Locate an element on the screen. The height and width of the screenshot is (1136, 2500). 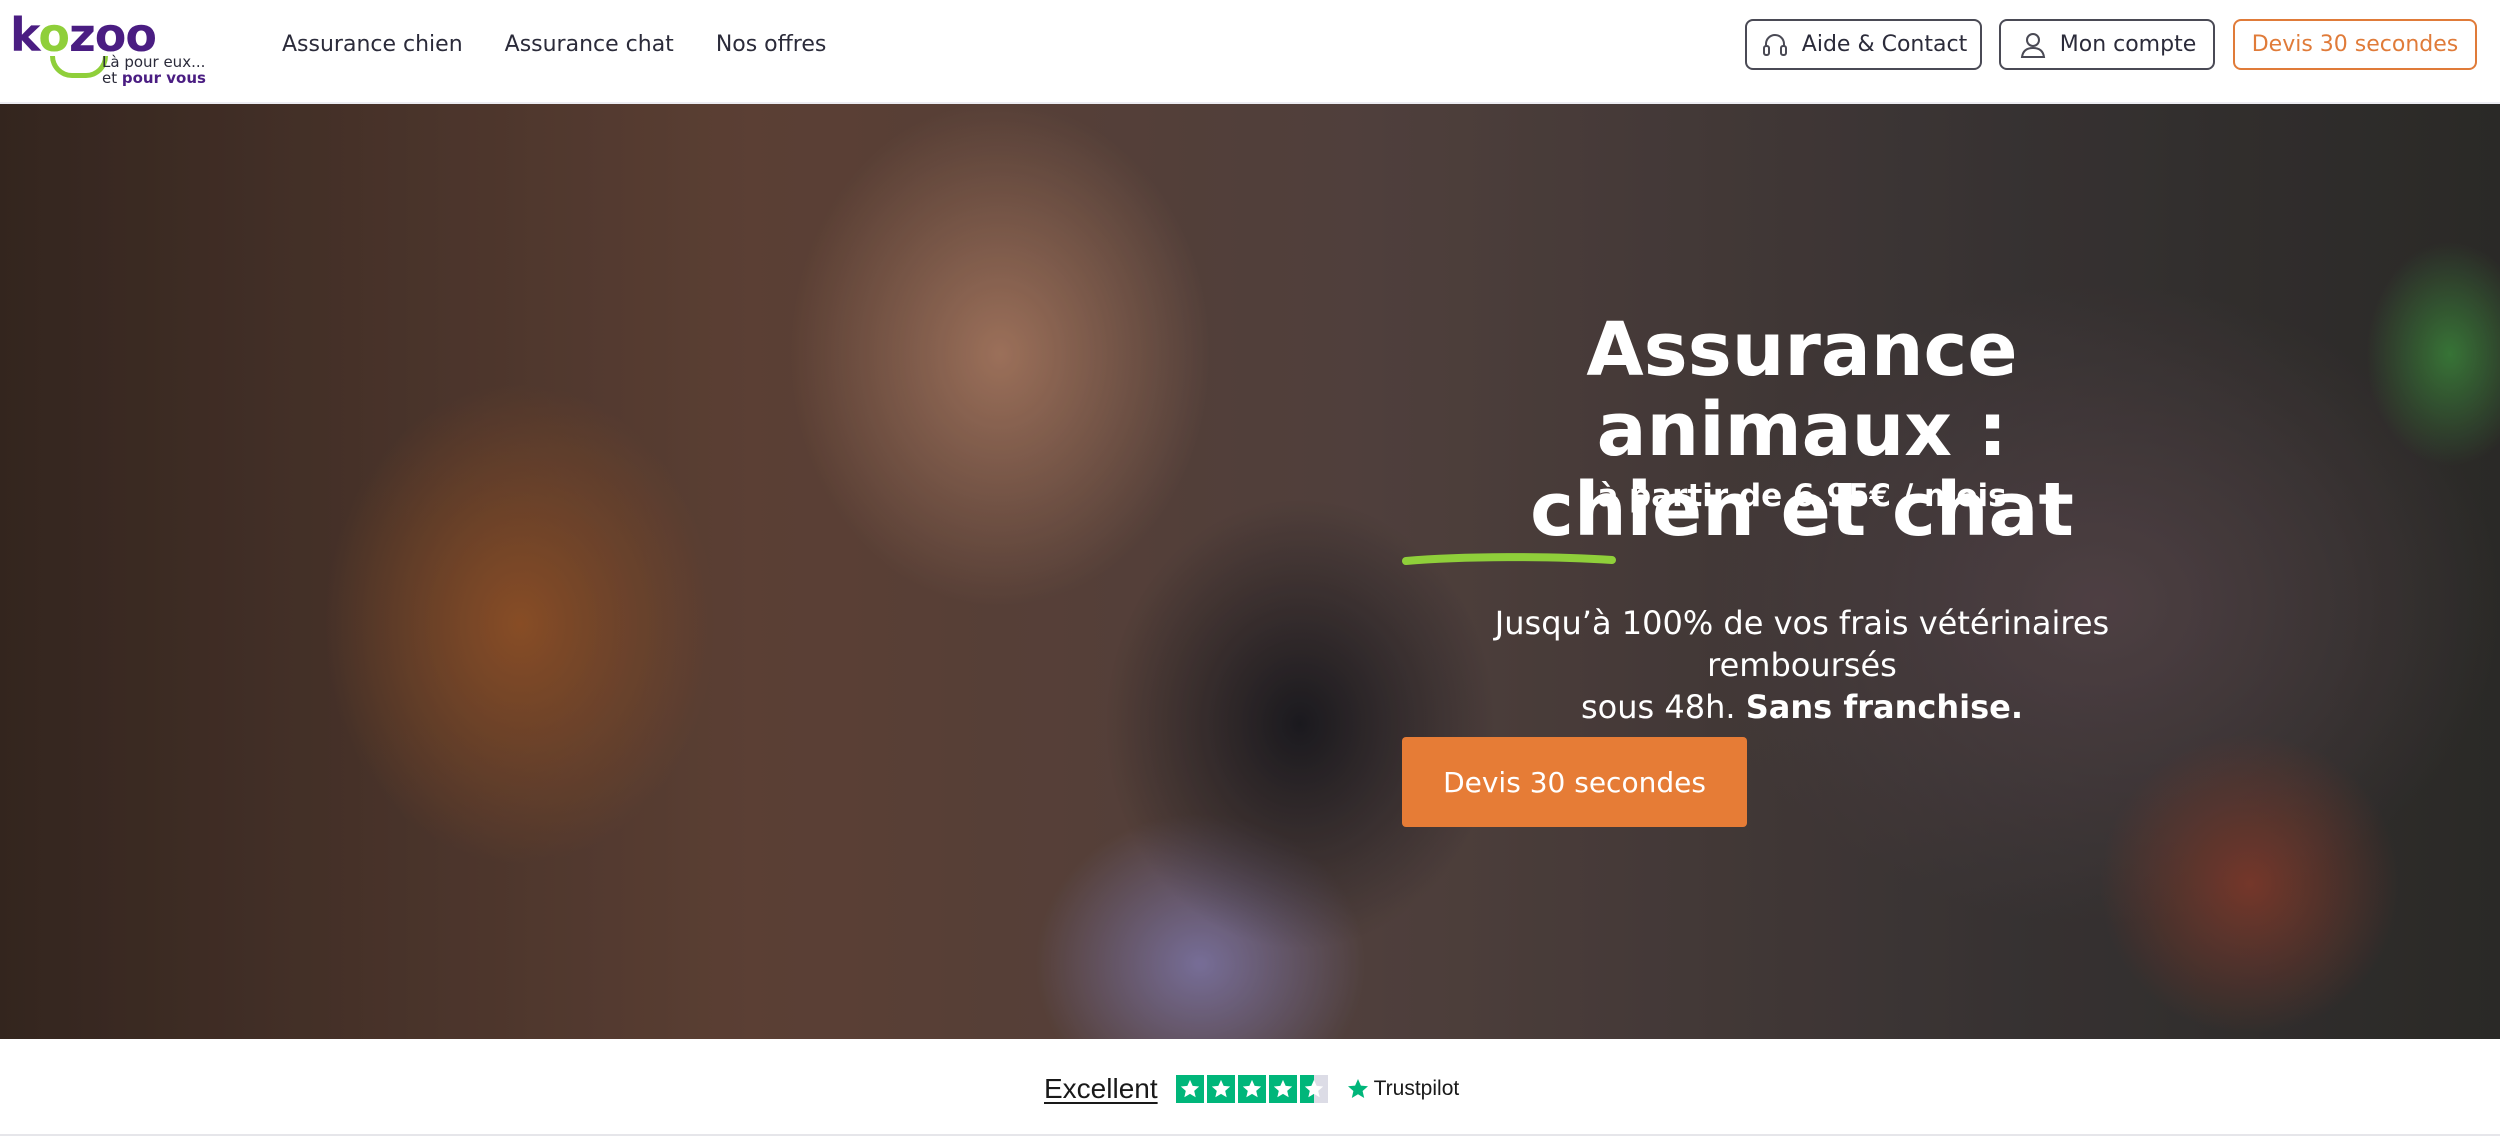
trustpilot-bar: Excellent Trustpilot is located at coordinates (1250, 1087).